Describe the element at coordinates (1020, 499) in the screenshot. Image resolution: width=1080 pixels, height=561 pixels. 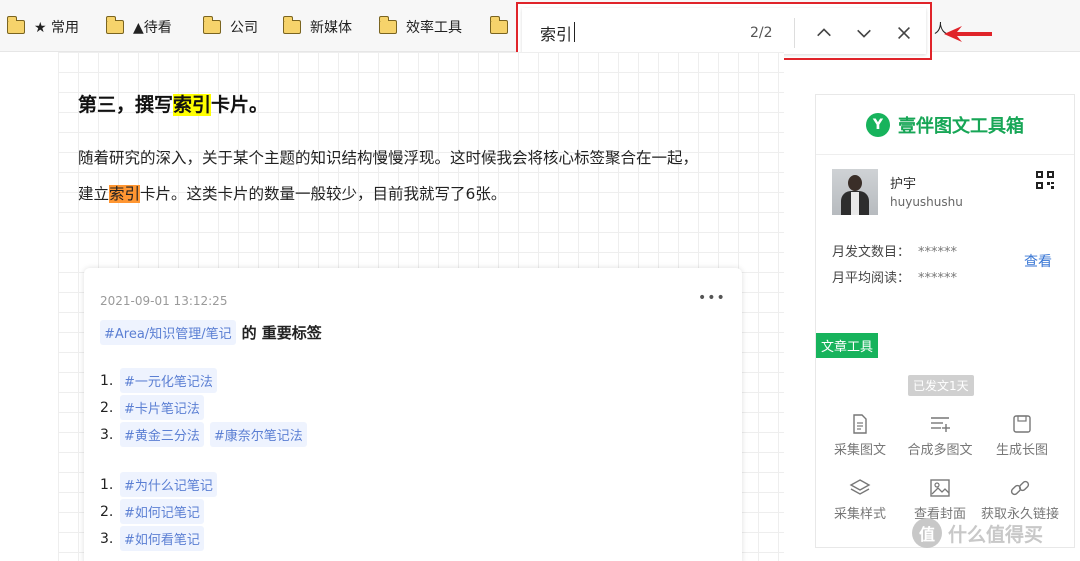
I see `get-permanent-link-button: 获取永久链接` at that location.